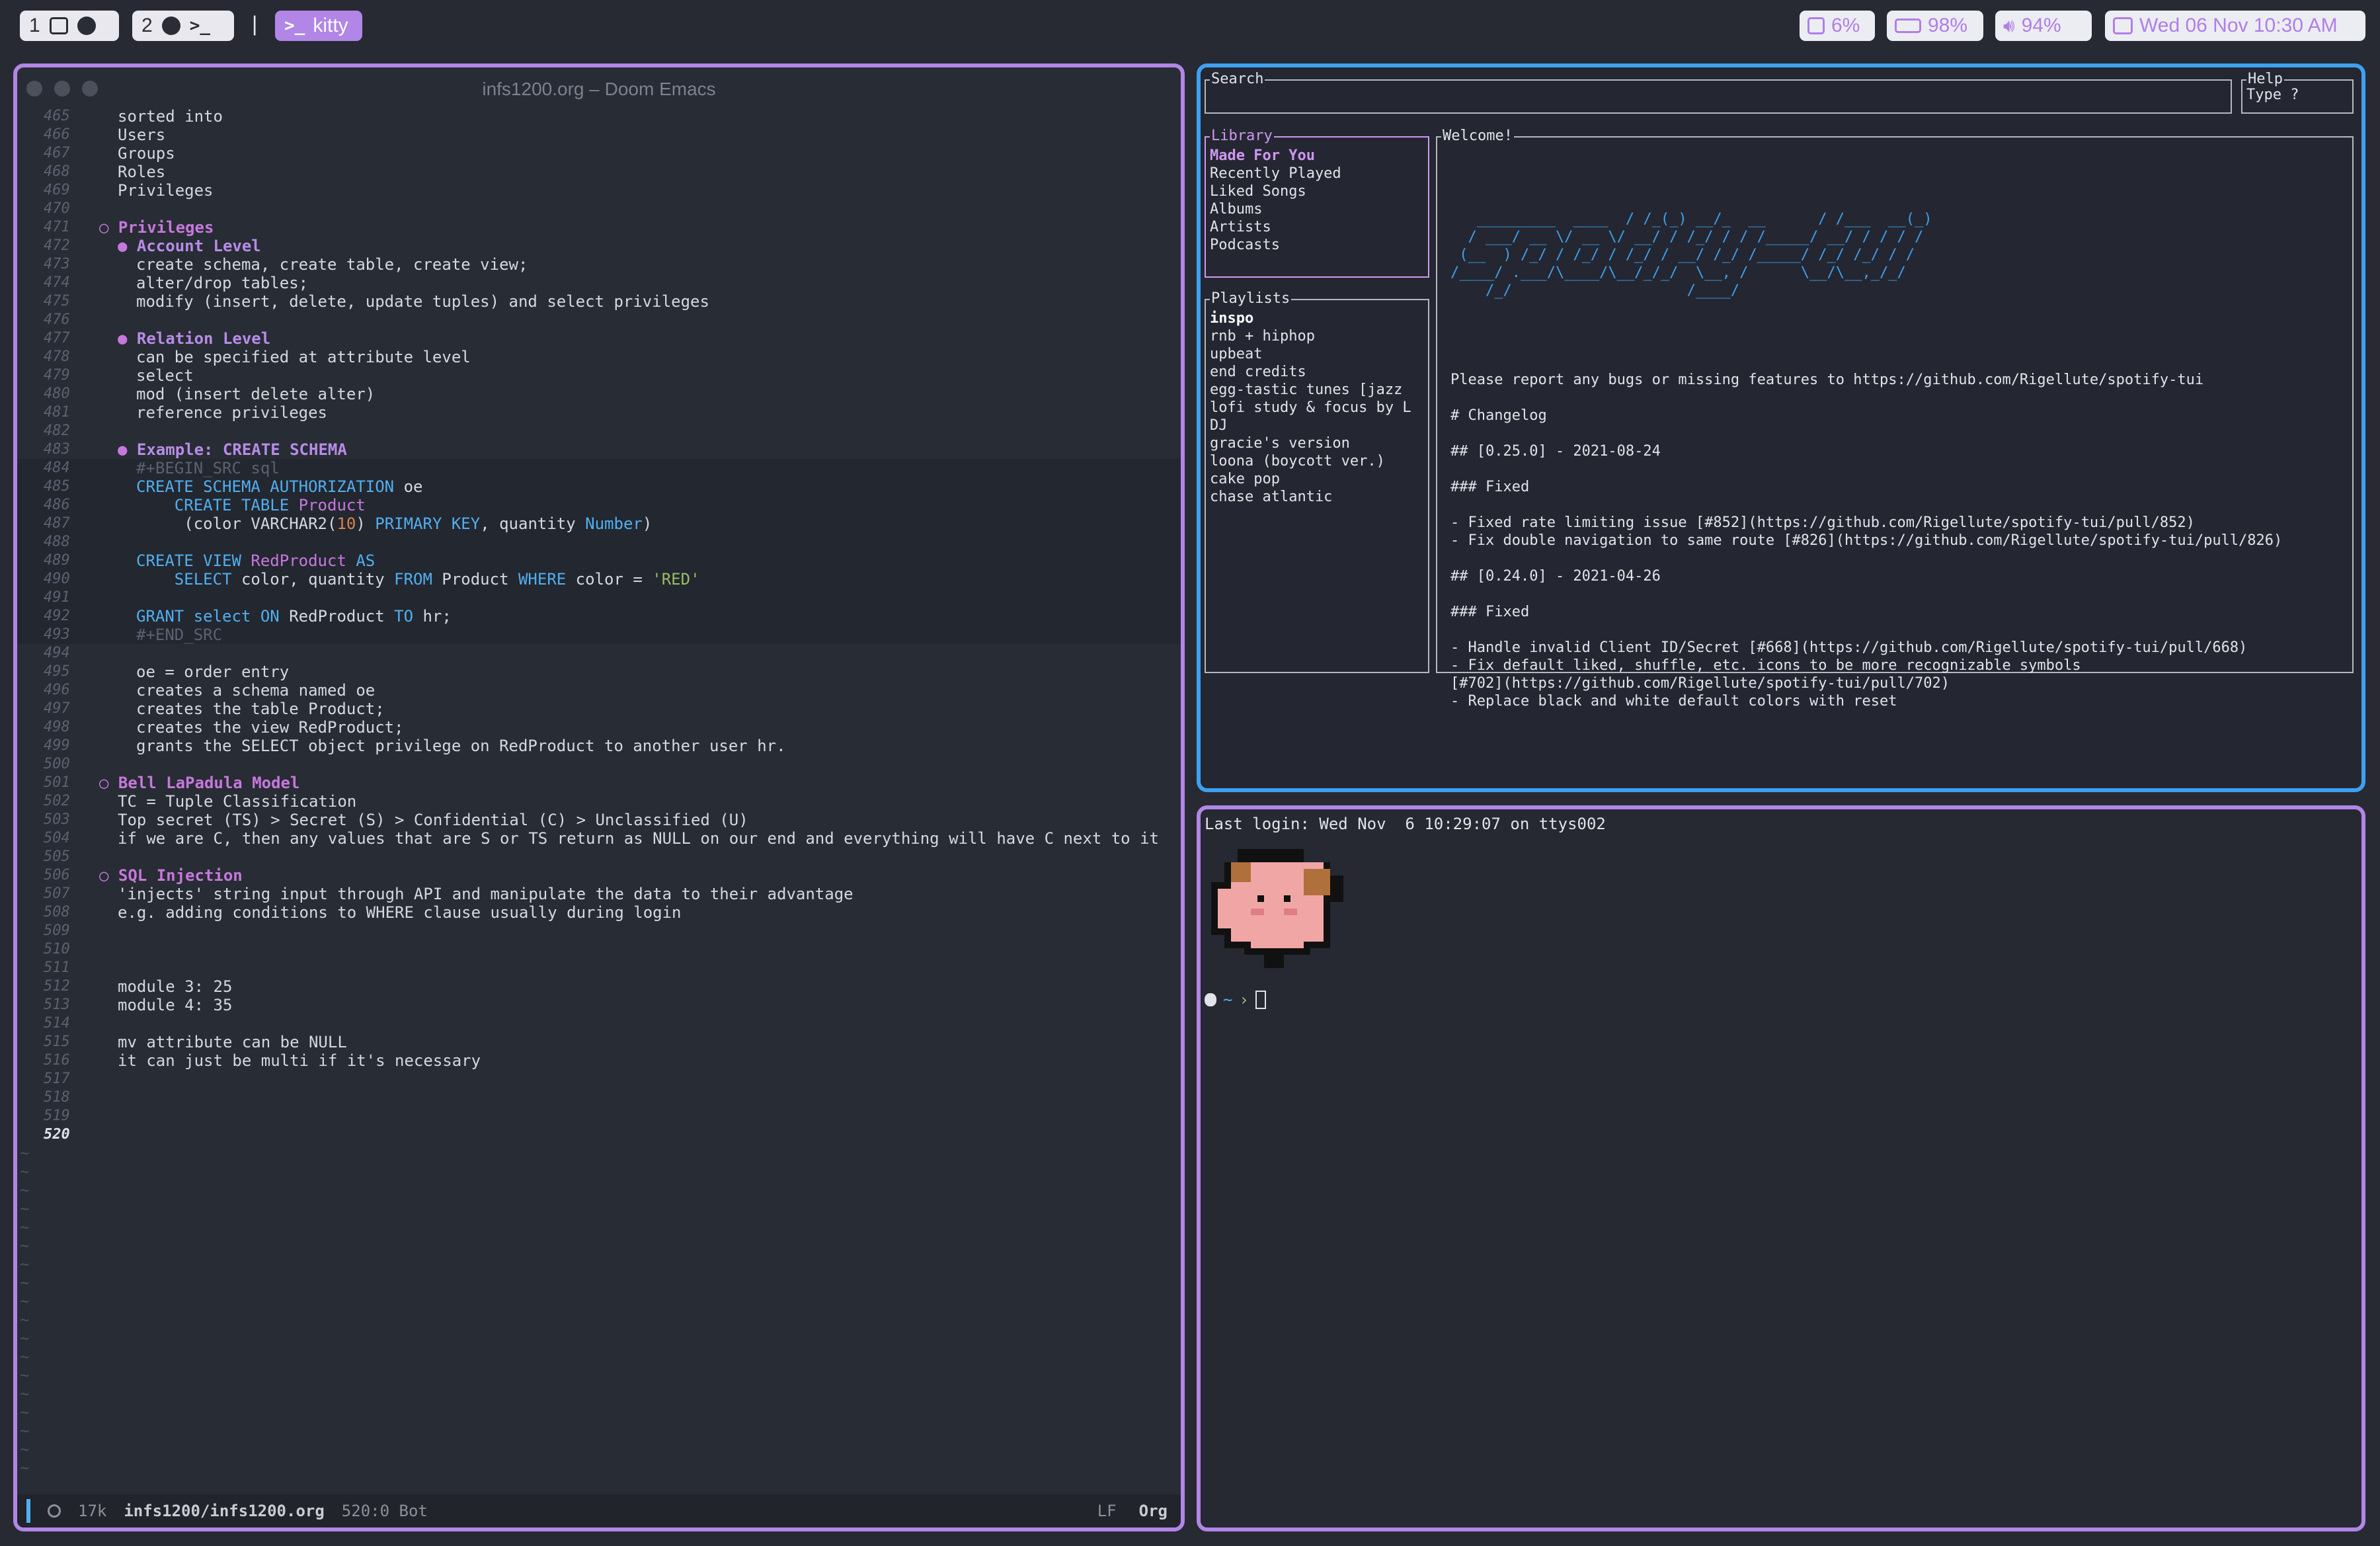 This screenshot has height=1546, width=2380. Describe the element at coordinates (2235, 26) in the screenshot. I see `clock-status: Wed 06 Nov 10:30 AM` at that location.